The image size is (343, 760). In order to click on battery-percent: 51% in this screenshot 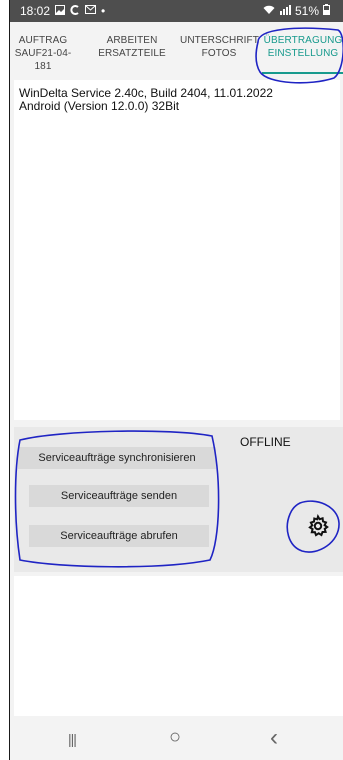, I will do `click(306, 11)`.